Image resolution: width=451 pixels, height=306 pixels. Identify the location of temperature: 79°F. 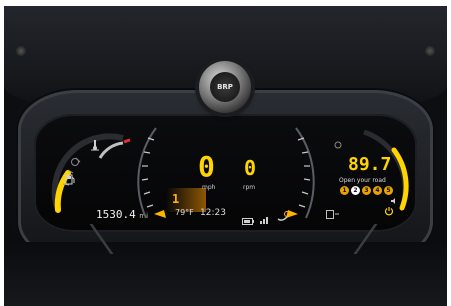
(184, 212).